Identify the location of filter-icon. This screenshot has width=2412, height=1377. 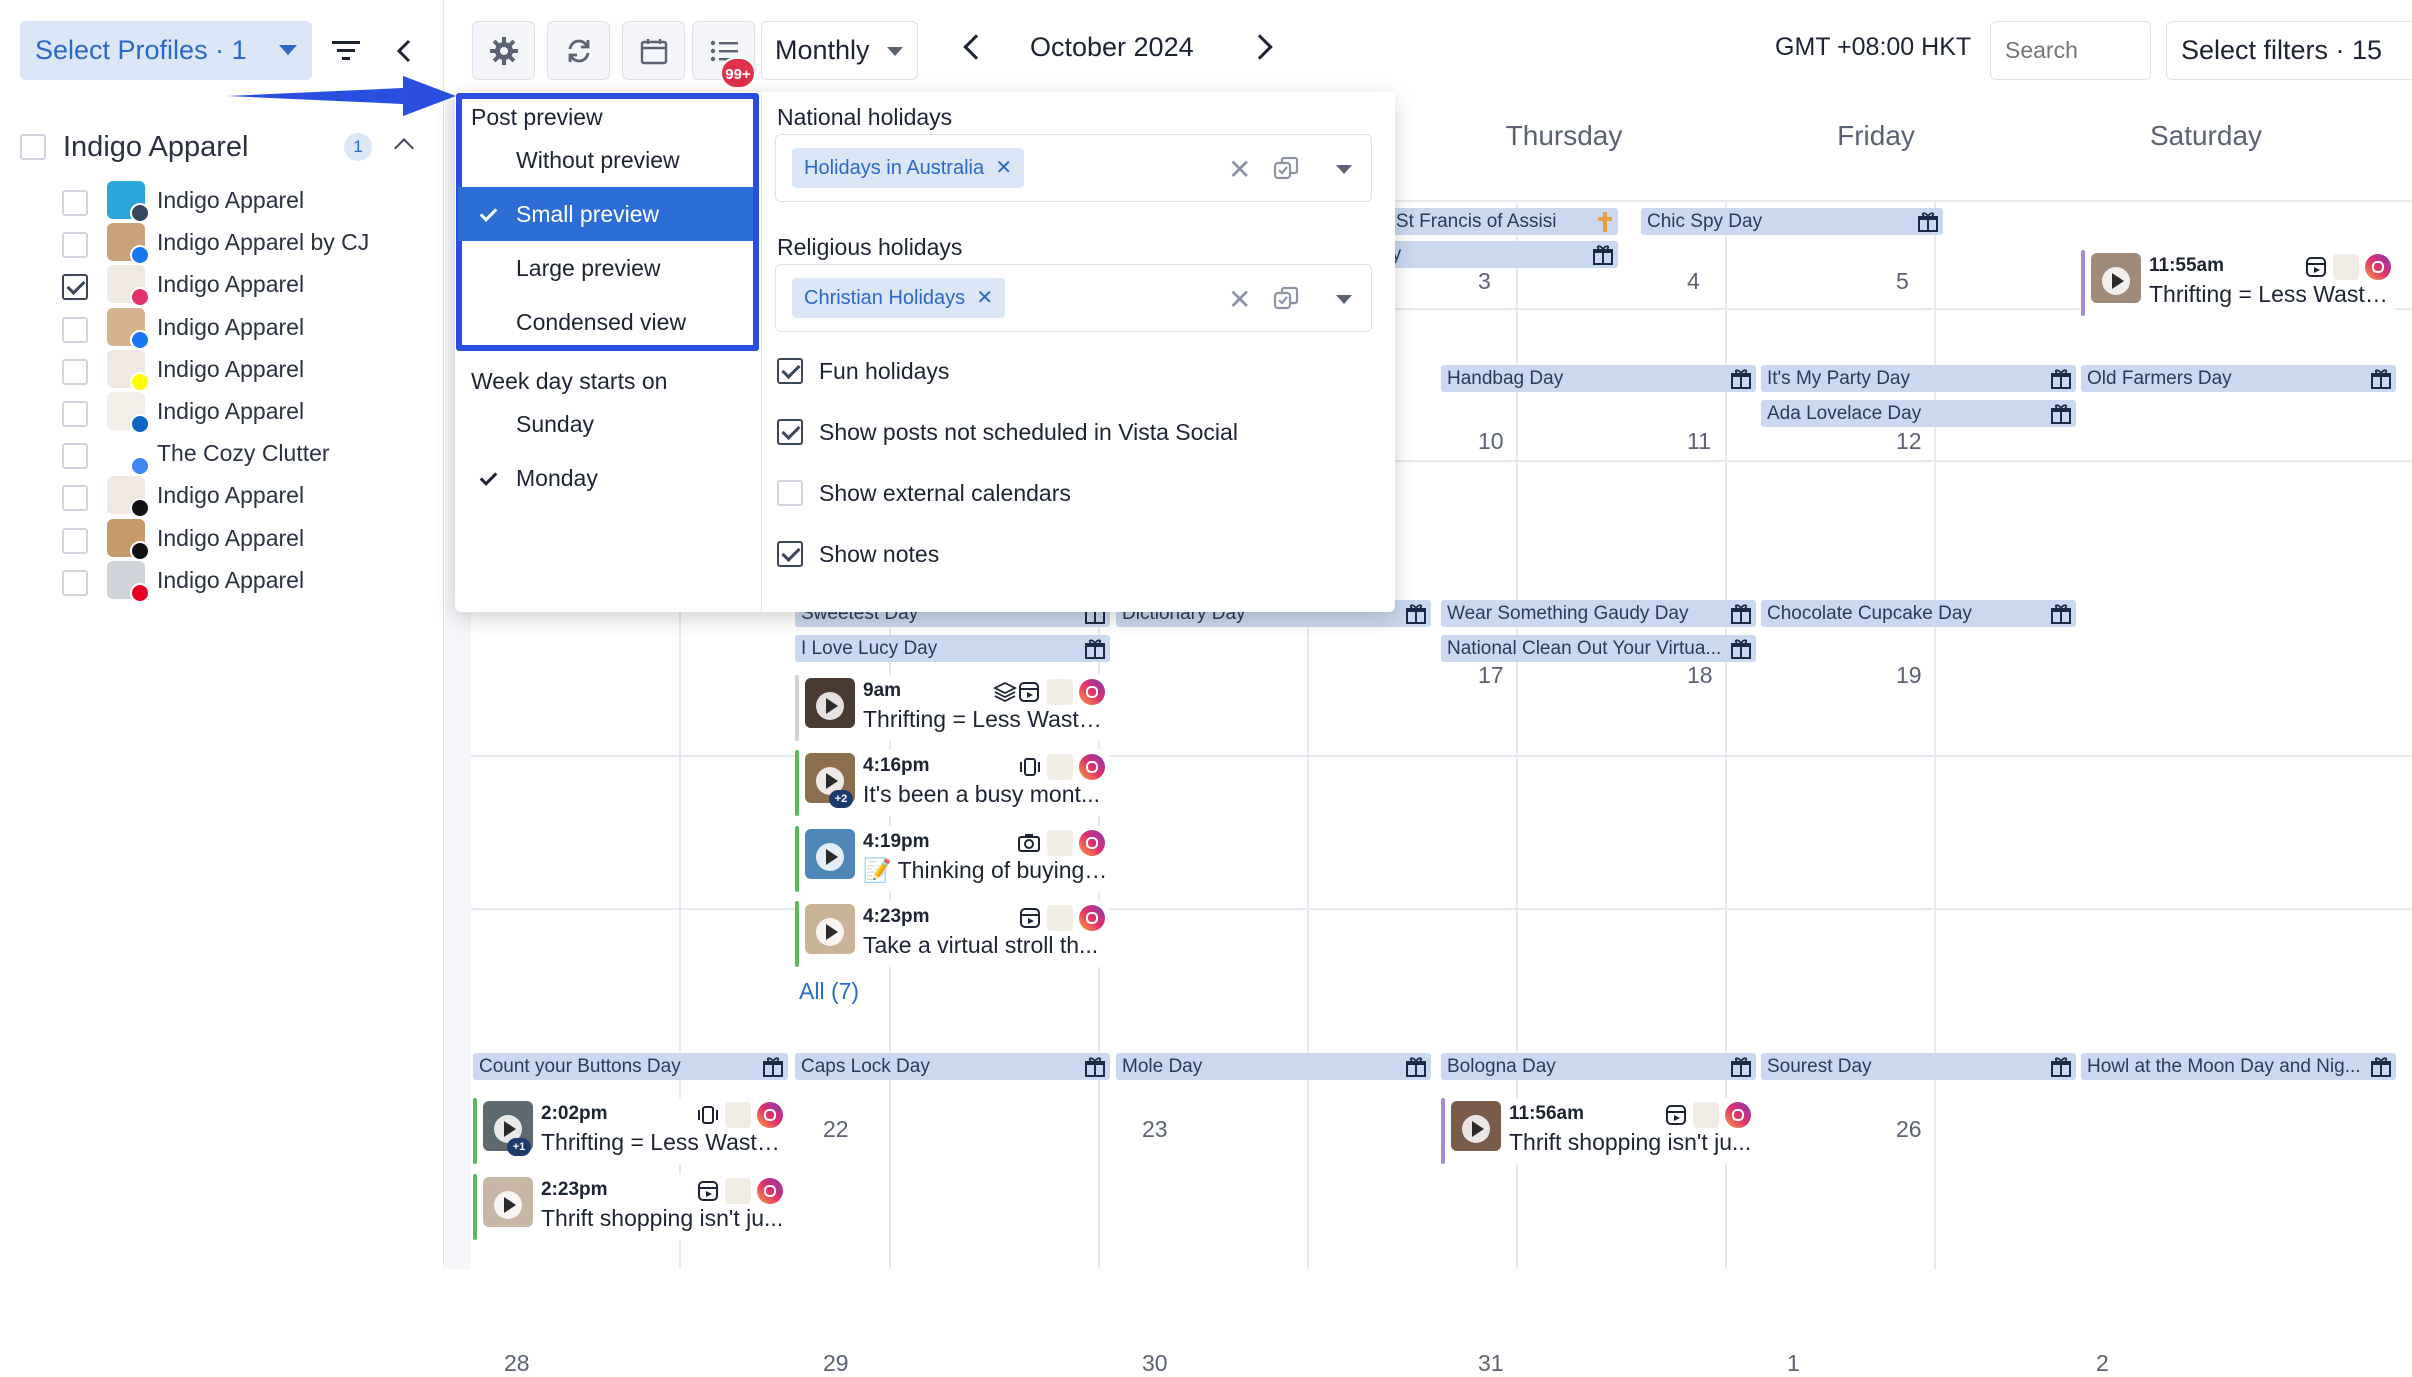
(346, 51).